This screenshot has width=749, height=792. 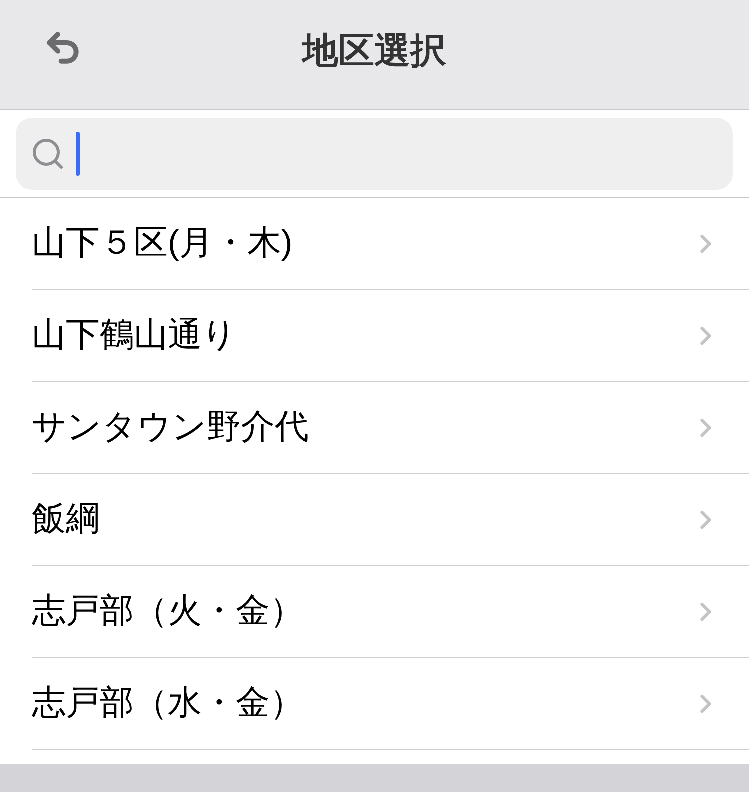 What do you see at coordinates (390, 244) in the screenshot?
I see `area-list-item: 山下５区(月・木)` at bounding box center [390, 244].